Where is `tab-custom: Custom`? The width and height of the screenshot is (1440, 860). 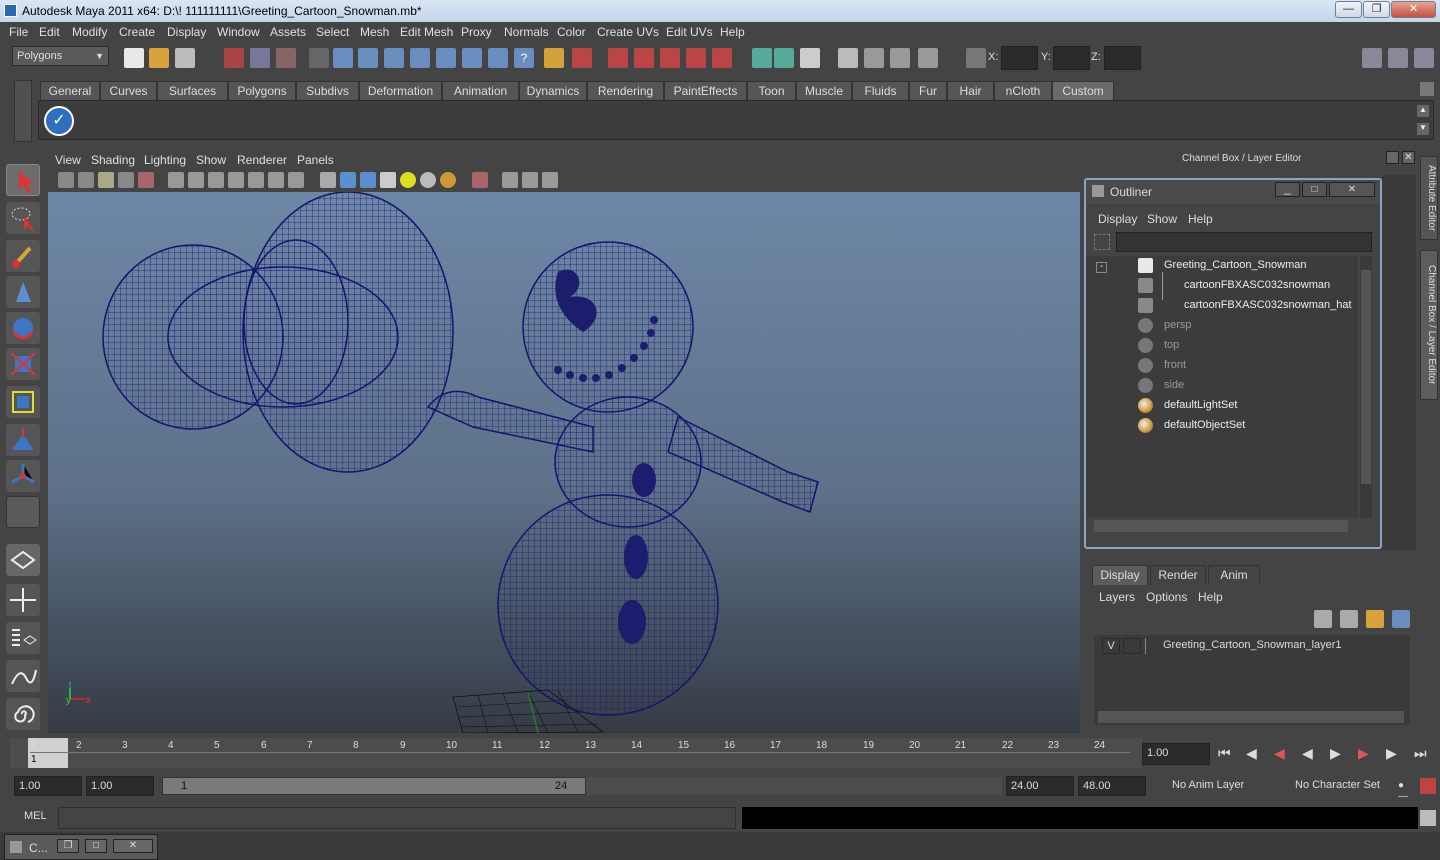
tab-custom: Custom is located at coordinates (1083, 91).